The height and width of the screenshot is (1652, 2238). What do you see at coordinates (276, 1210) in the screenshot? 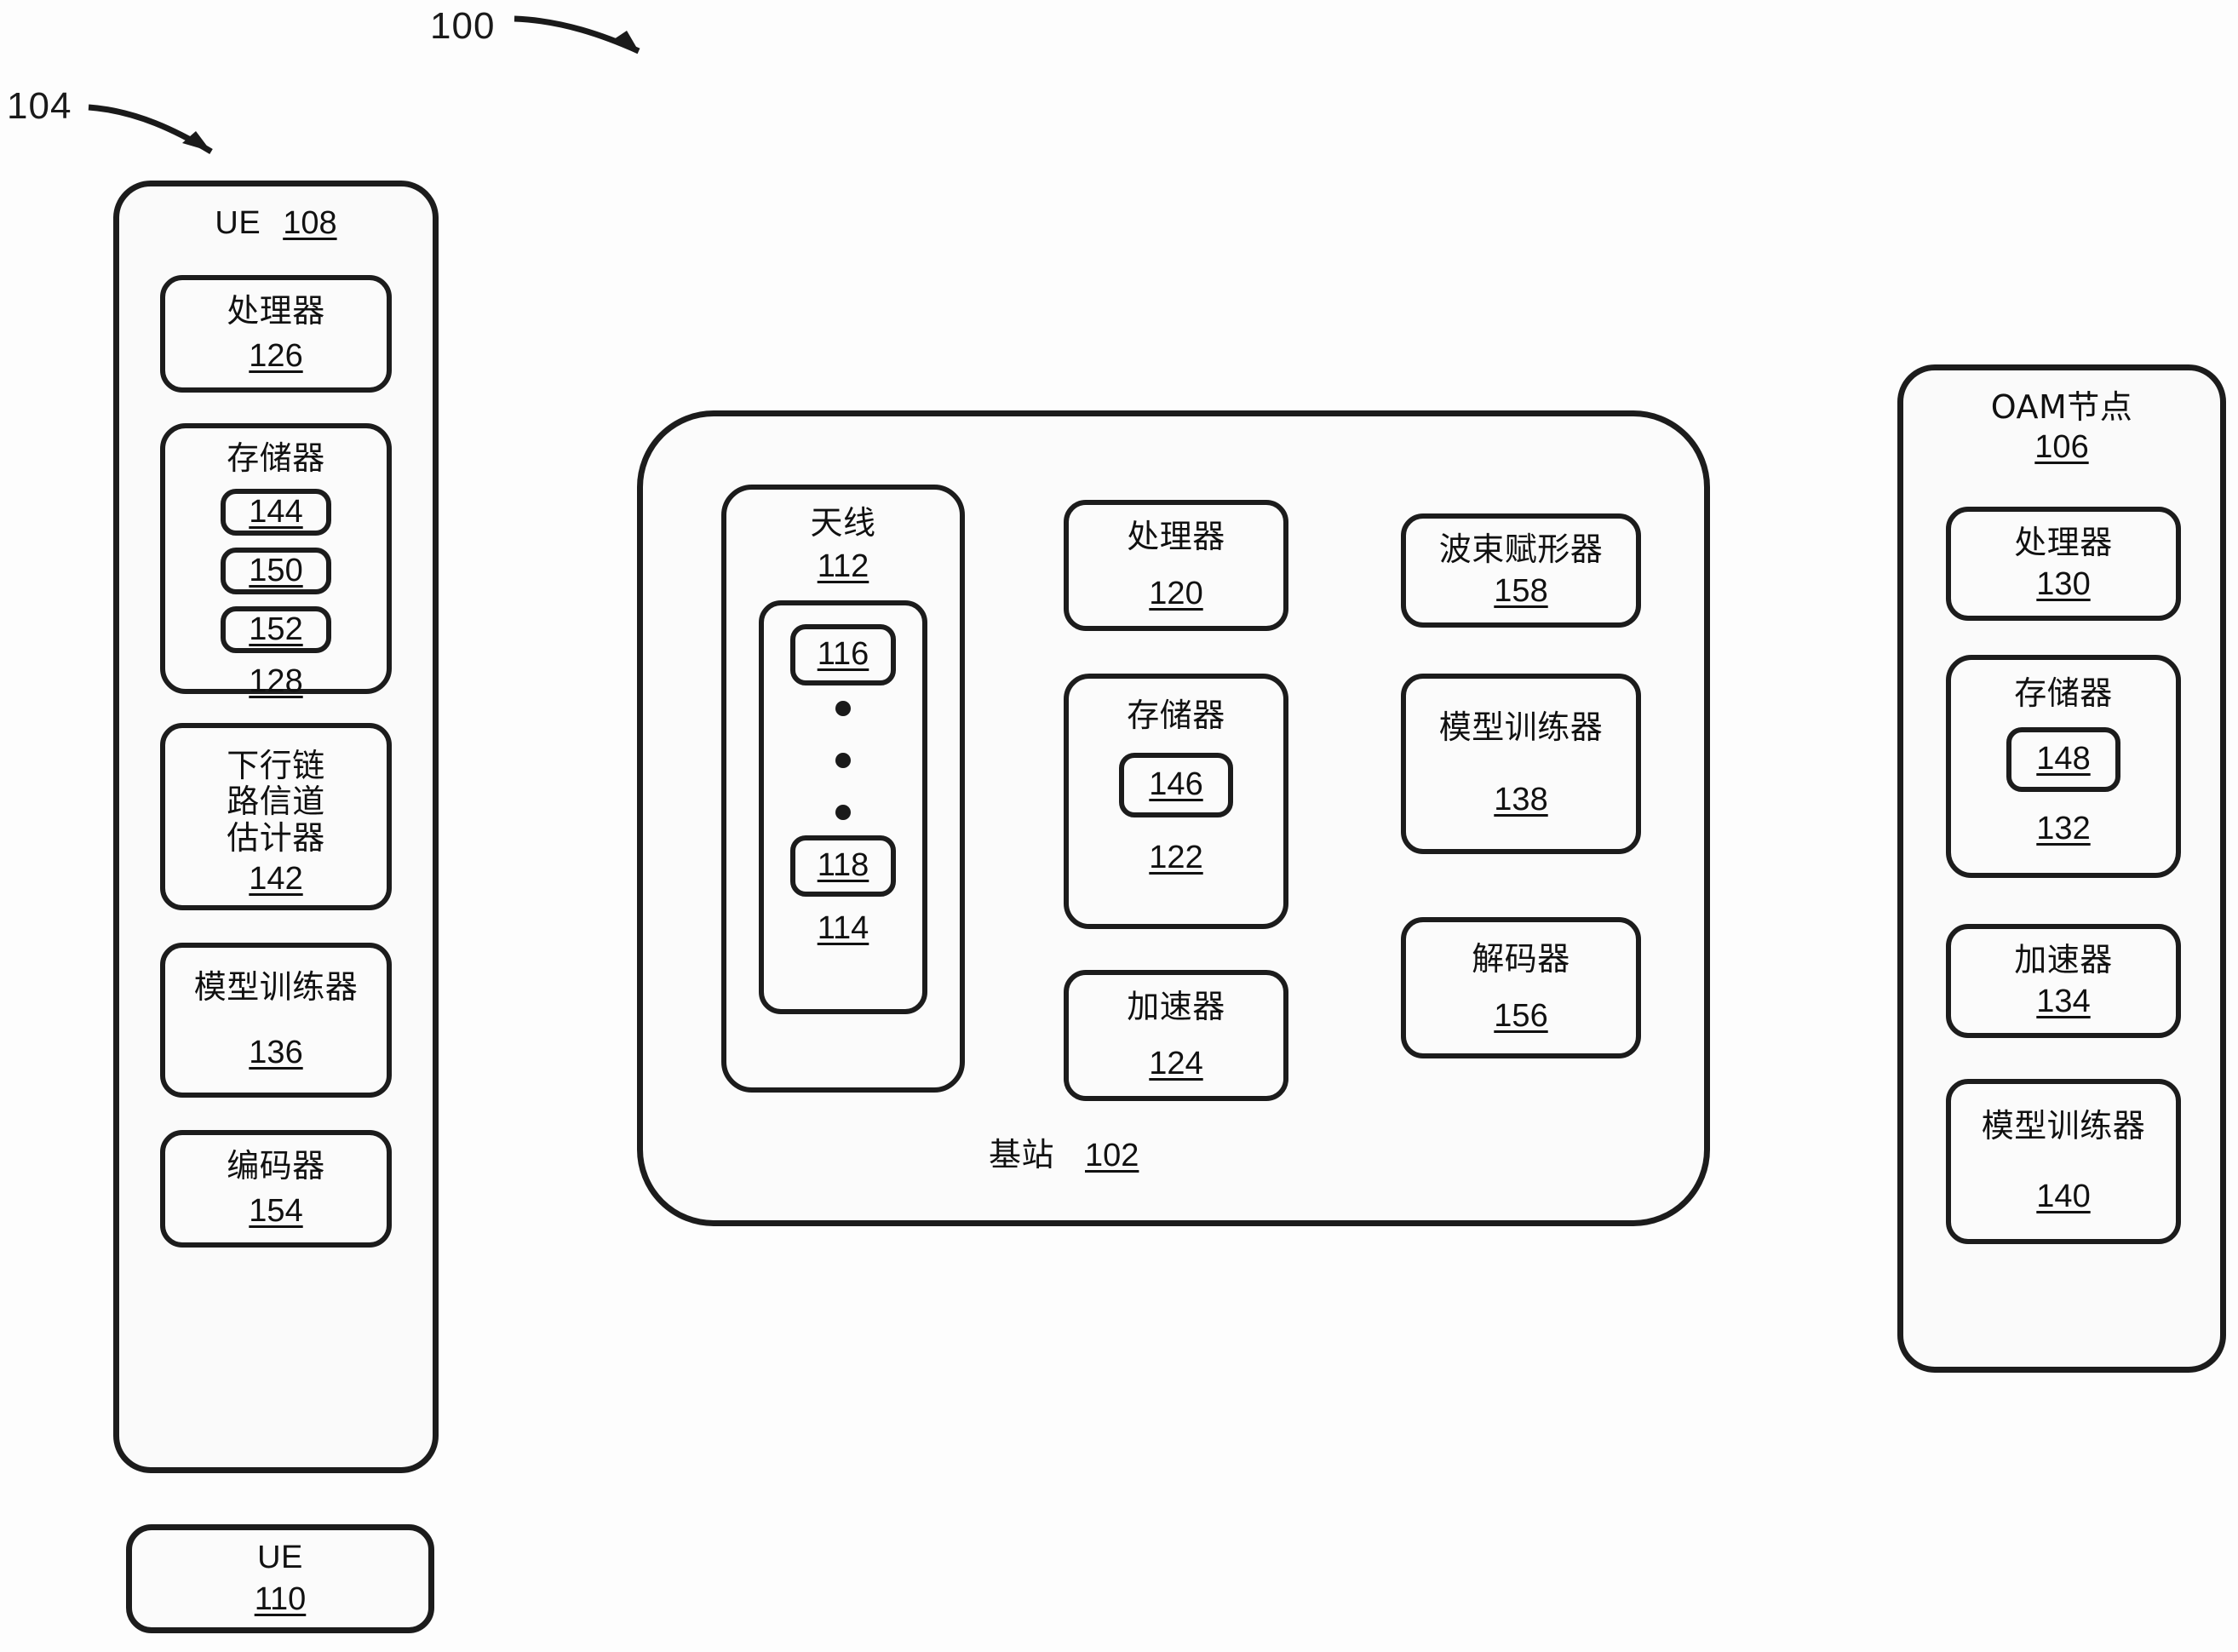
I see `ue-encoder-ref: 154` at bounding box center [276, 1210].